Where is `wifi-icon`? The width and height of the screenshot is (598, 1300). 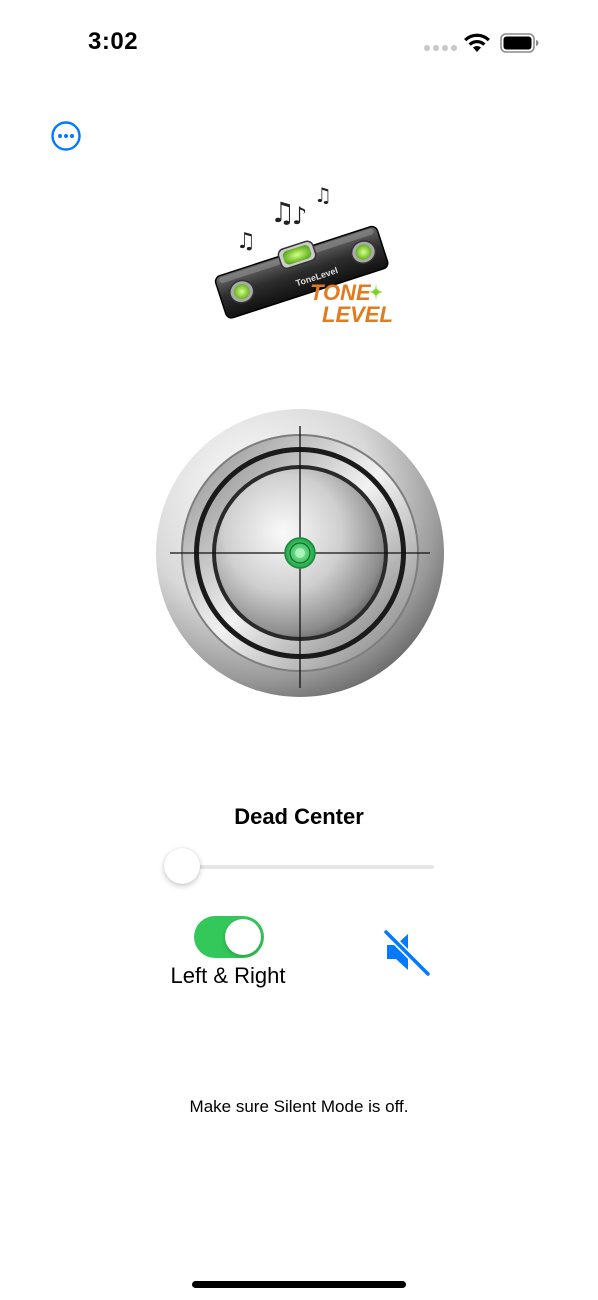 wifi-icon is located at coordinates (477, 42).